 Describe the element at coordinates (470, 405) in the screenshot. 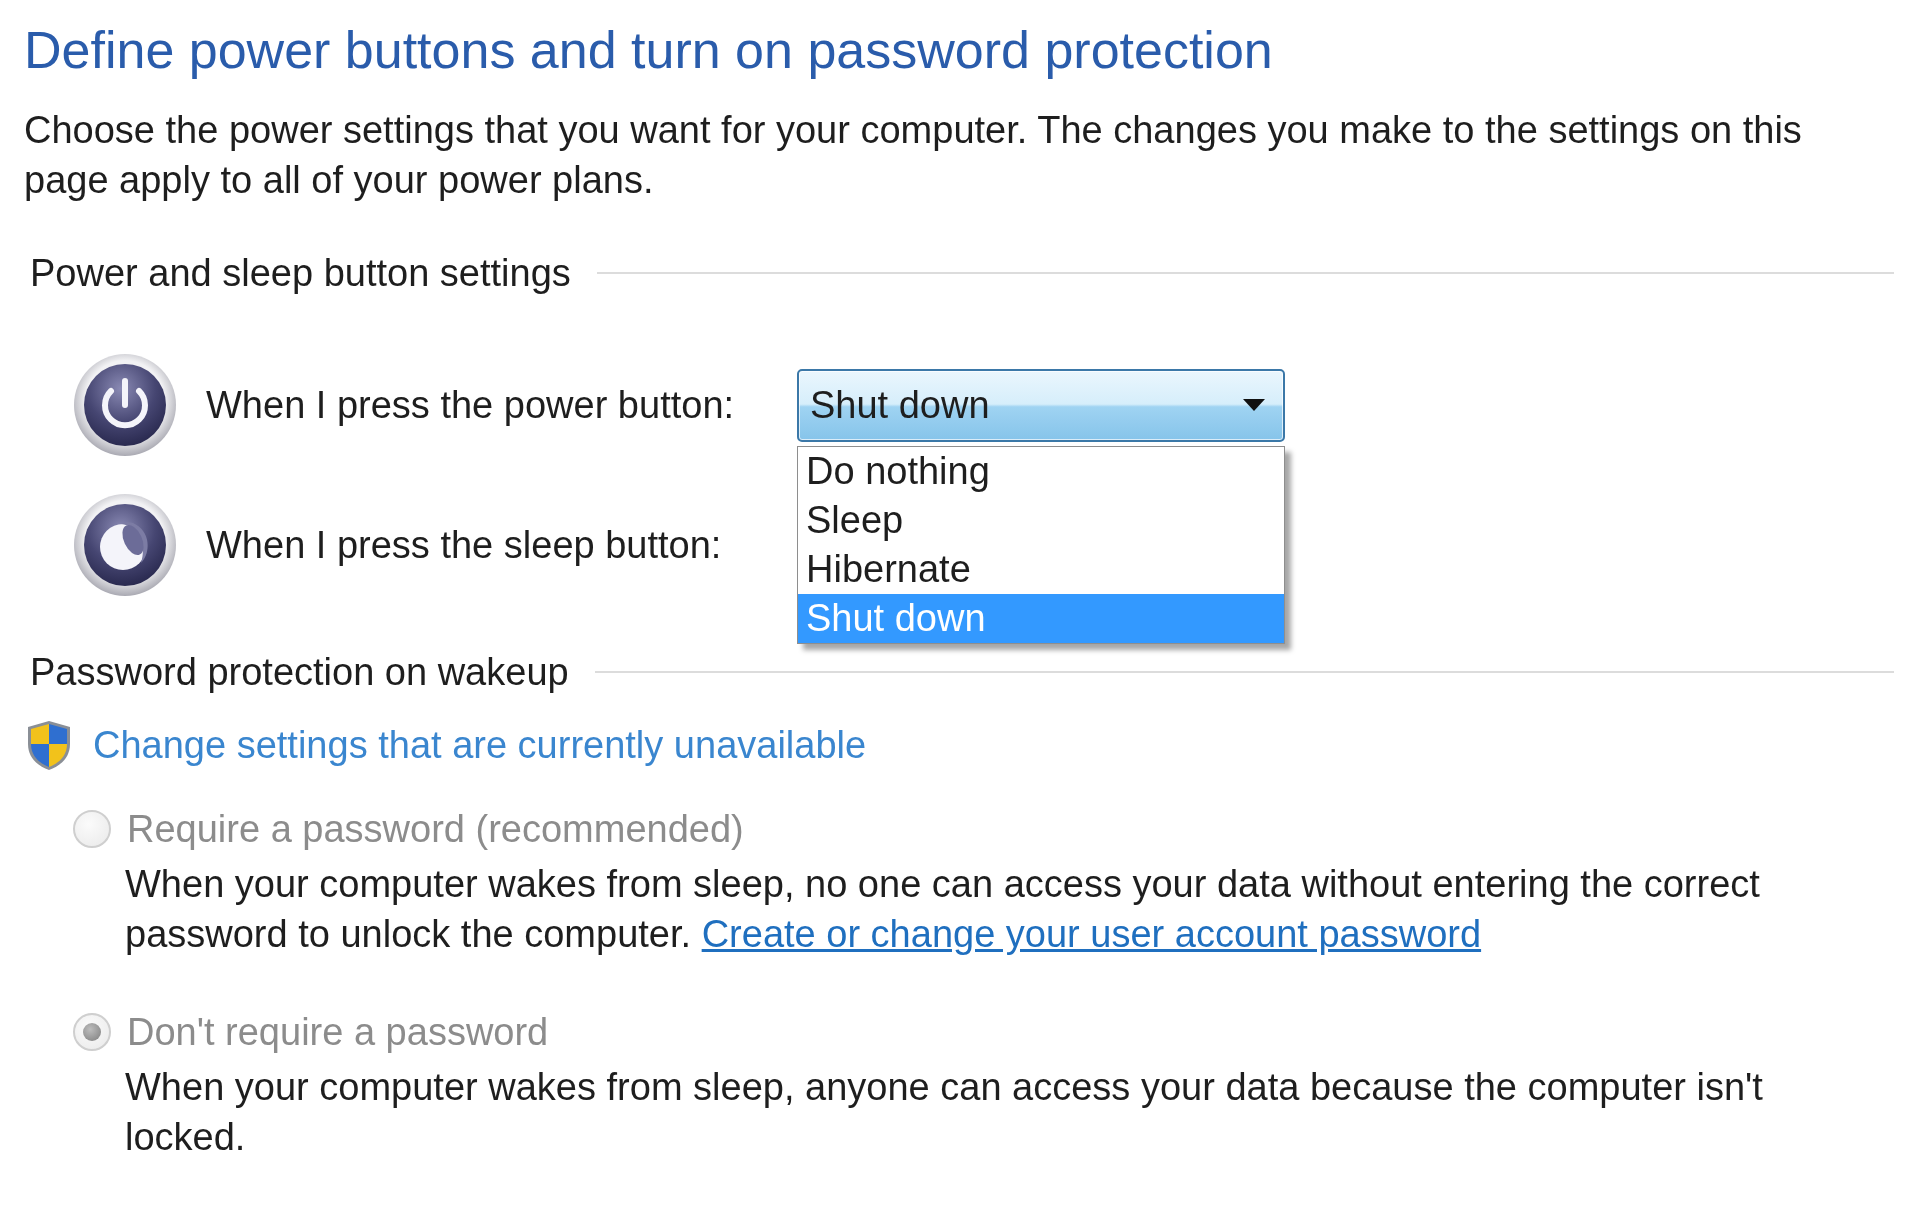

I see `field-label: When I press the power button:` at that location.